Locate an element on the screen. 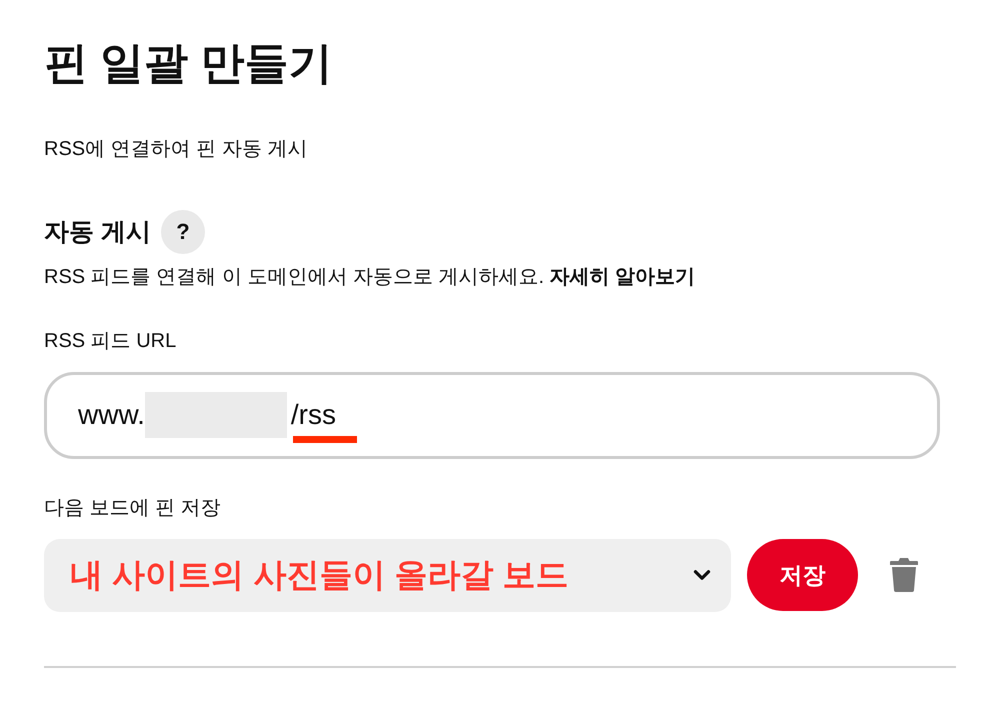  trash-icon is located at coordinates (904, 575).